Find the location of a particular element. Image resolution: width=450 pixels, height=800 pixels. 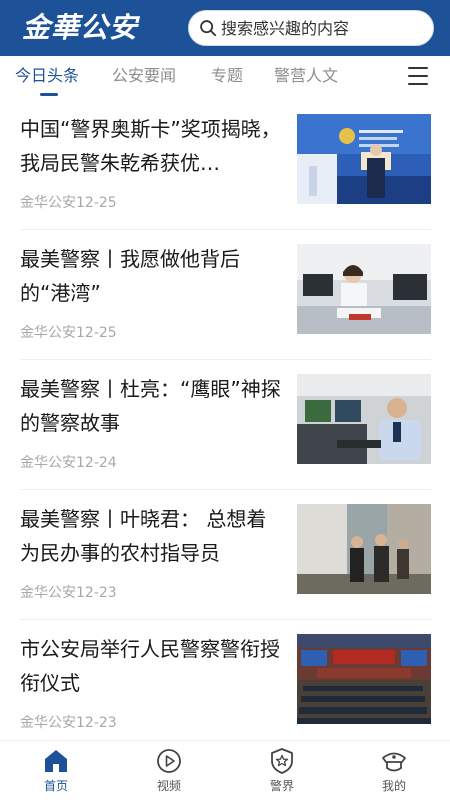

play-icon is located at coordinates (169, 761).